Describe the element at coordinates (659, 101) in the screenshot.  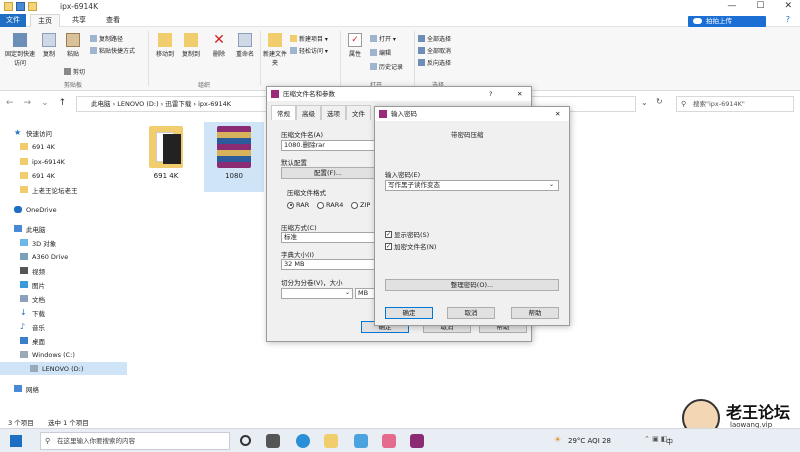
I see `refresh-icon: ↻` at that location.